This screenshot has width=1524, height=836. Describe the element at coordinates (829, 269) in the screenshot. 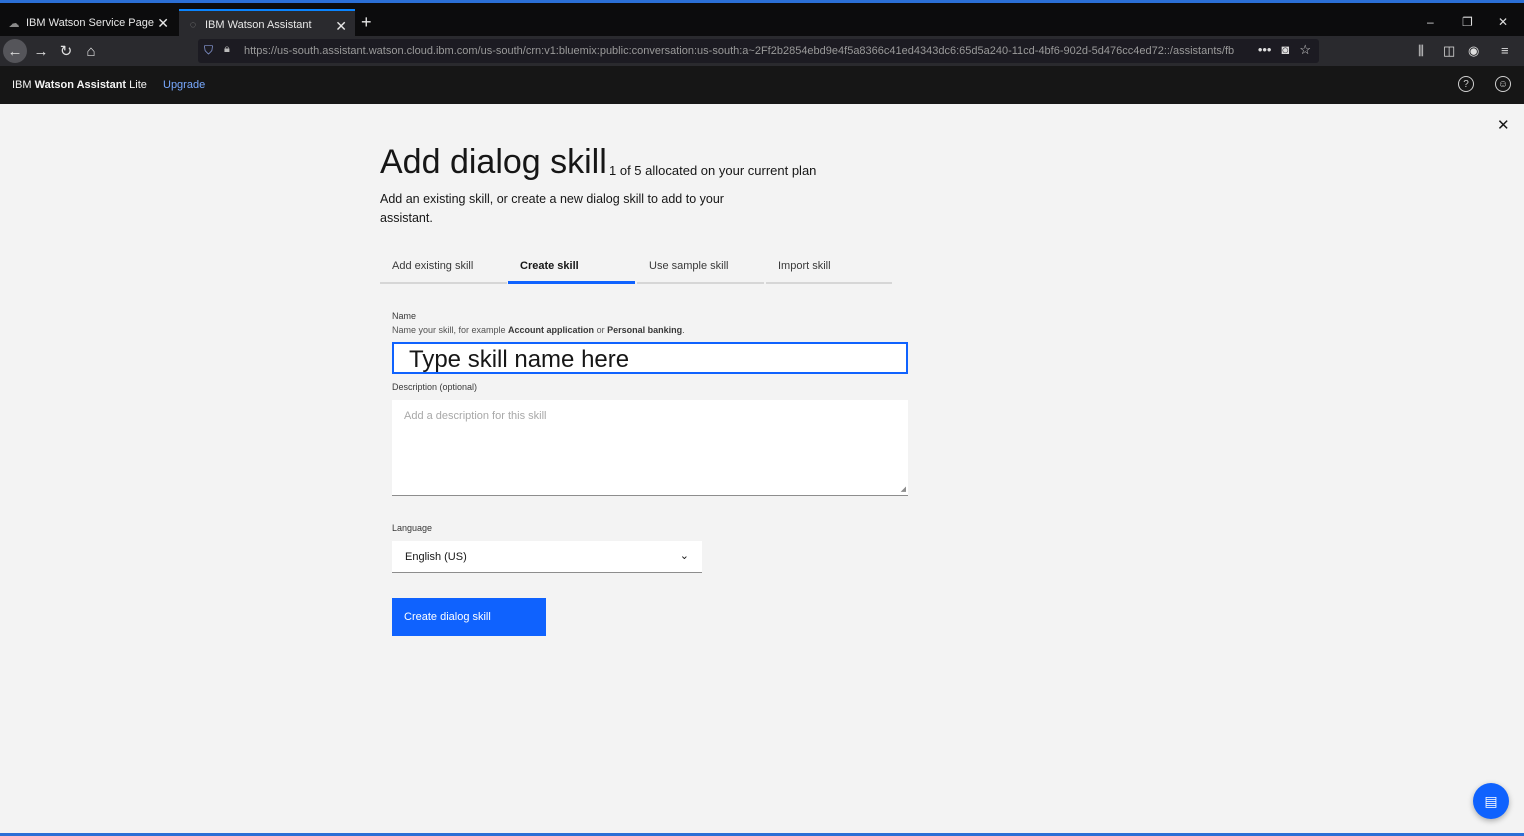

I see `tab-import-skill: Import skill` at that location.